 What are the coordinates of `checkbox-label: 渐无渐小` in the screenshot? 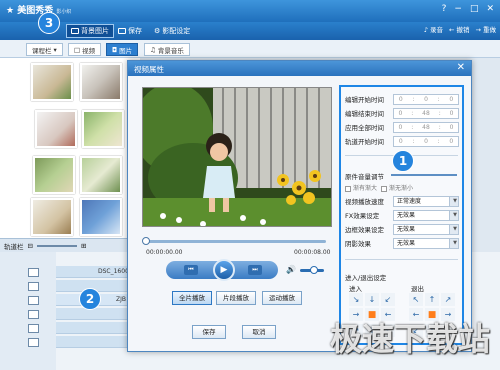 It's located at (401, 188).